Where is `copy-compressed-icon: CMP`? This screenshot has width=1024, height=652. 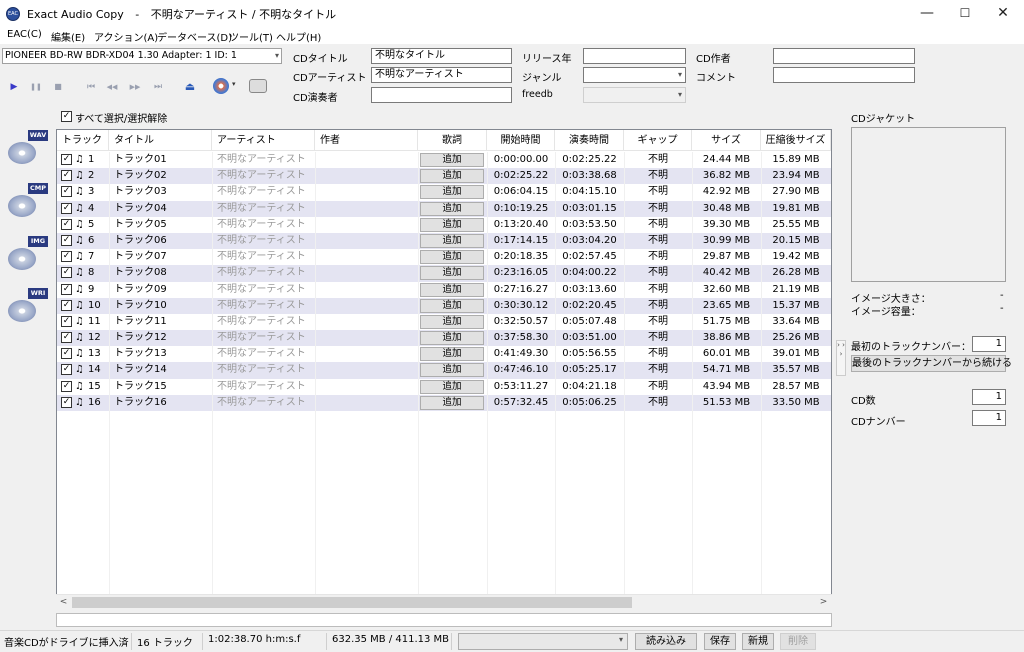 copy-compressed-icon: CMP is located at coordinates (27, 203).